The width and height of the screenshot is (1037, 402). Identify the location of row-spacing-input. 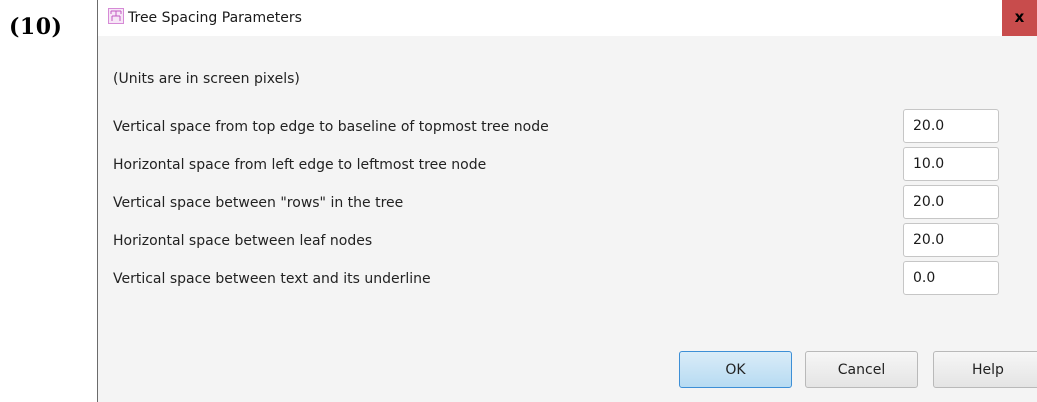
(951, 202).